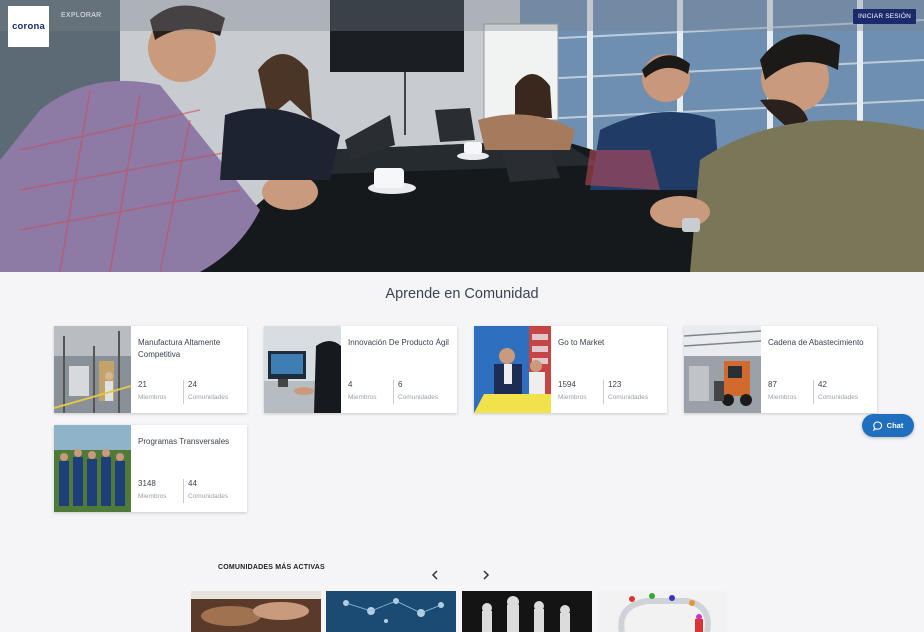  I want to click on community-title: Programas Transversales, so click(184, 441).